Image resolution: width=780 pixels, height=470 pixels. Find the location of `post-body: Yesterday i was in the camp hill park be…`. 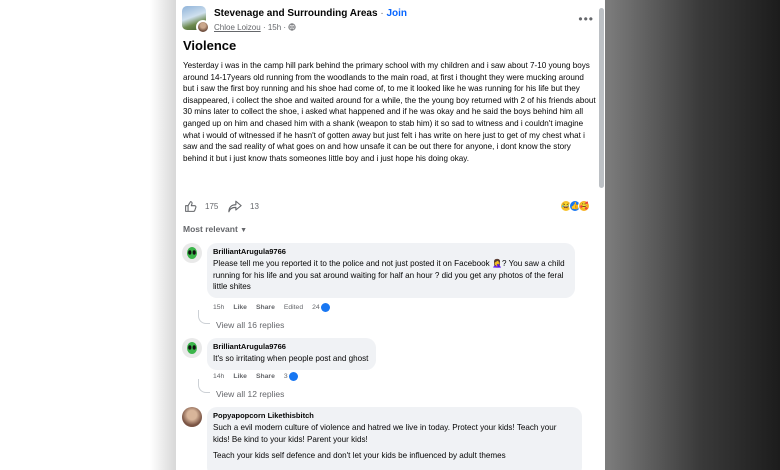

post-body: Yesterday i was in the camp hill park be… is located at coordinates (389, 112).